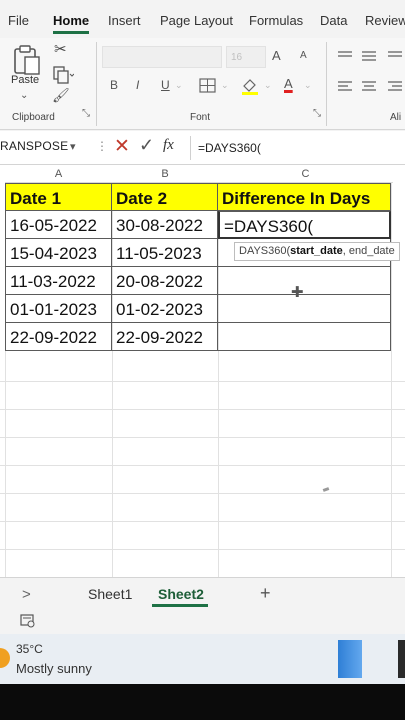 Image resolution: width=405 pixels, height=720 pixels. Describe the element at coordinates (202, 621) in the screenshot. I see `status-bar` at that location.